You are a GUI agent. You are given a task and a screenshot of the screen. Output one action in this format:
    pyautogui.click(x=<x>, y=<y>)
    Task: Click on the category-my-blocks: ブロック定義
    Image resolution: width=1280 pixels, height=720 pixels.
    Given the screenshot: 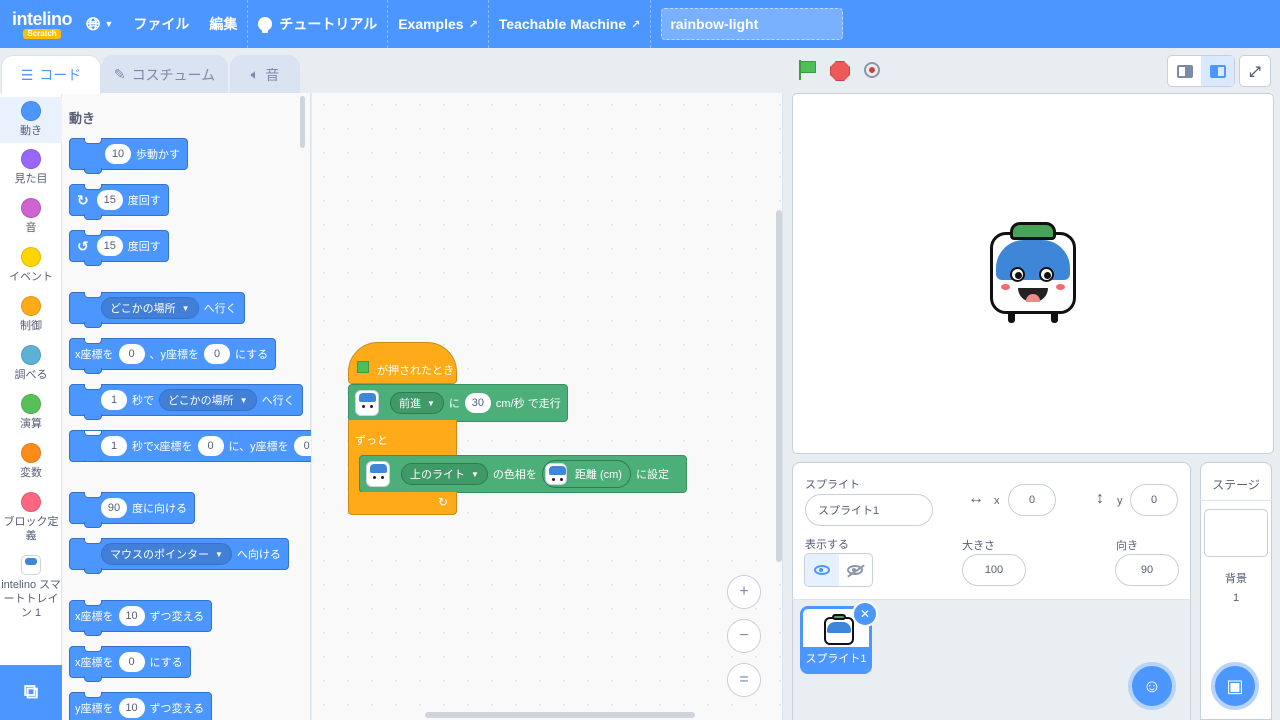 What is the action you would take?
    pyautogui.click(x=31, y=517)
    